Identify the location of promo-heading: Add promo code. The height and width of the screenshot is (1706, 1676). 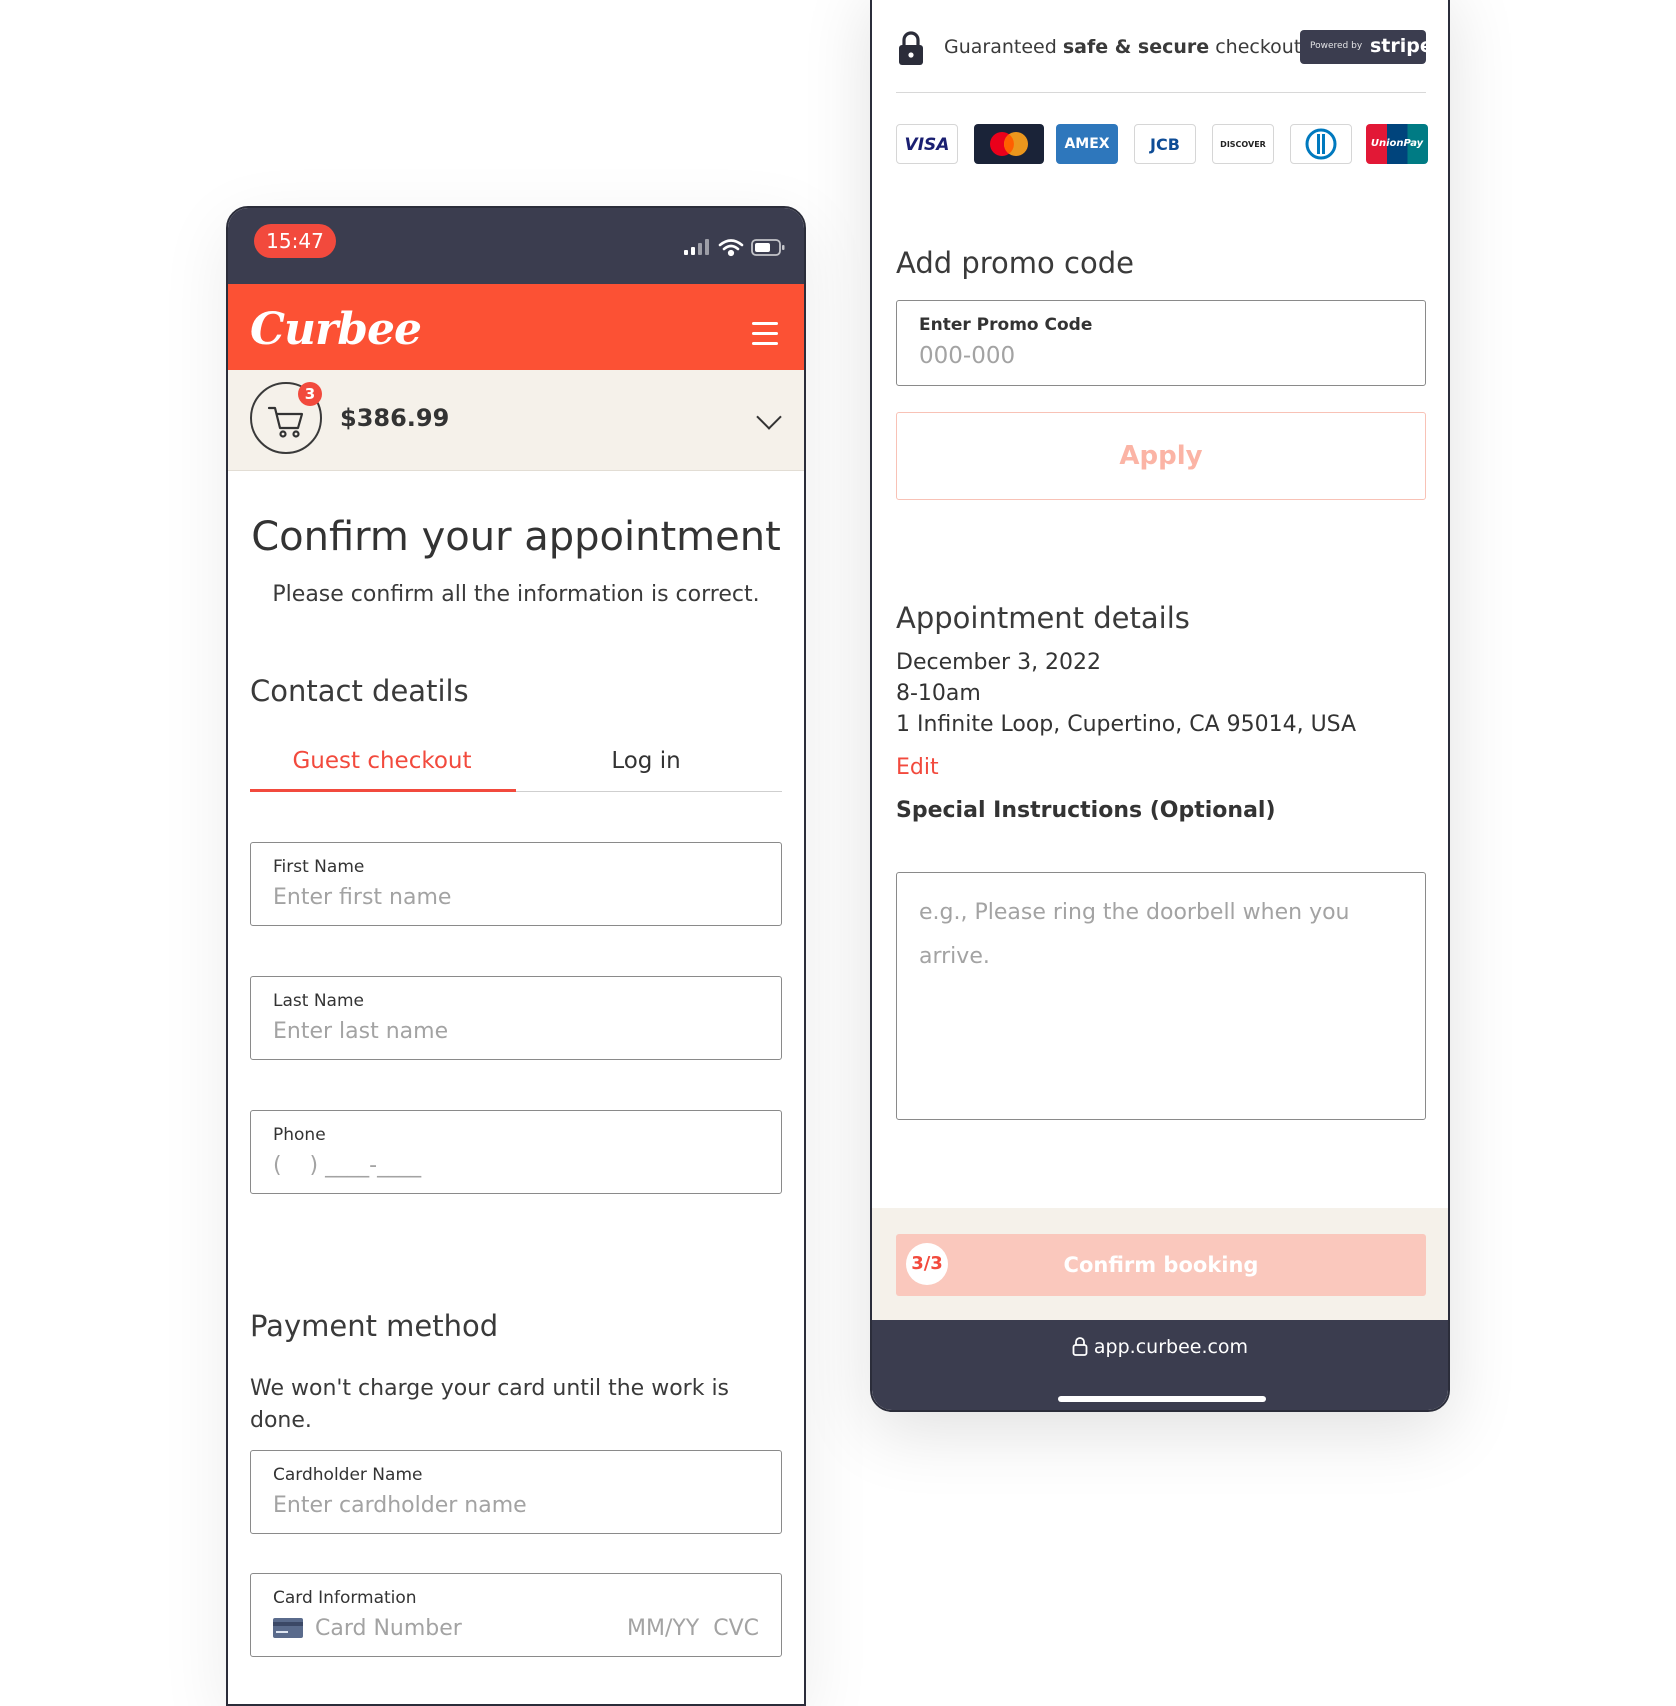
(1015, 263).